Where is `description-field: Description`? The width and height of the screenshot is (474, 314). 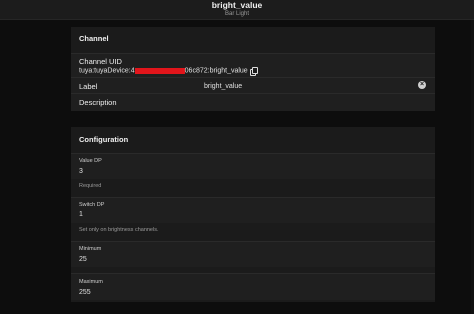
description-field: Description is located at coordinates (253, 102).